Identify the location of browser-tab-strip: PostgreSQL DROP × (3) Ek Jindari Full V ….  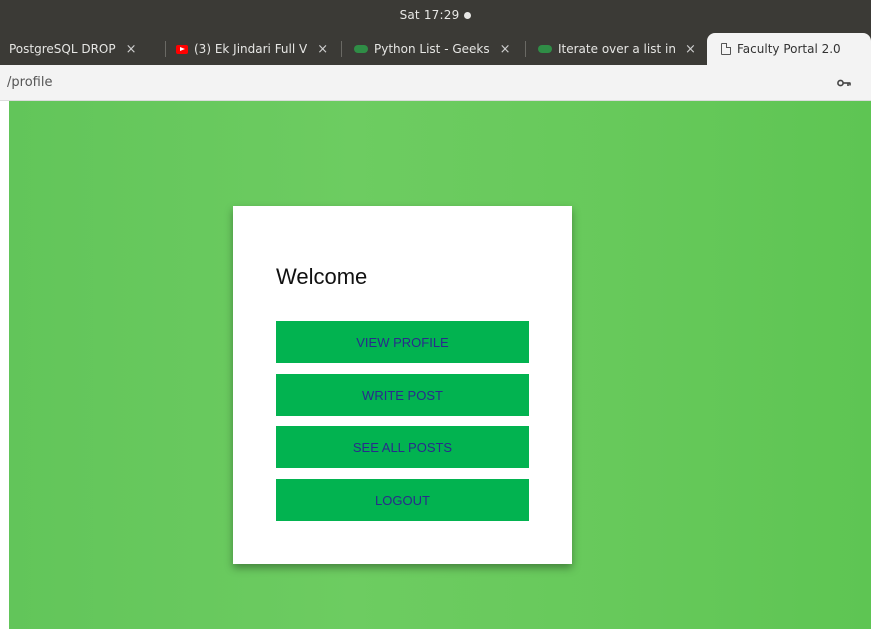
(435, 49).